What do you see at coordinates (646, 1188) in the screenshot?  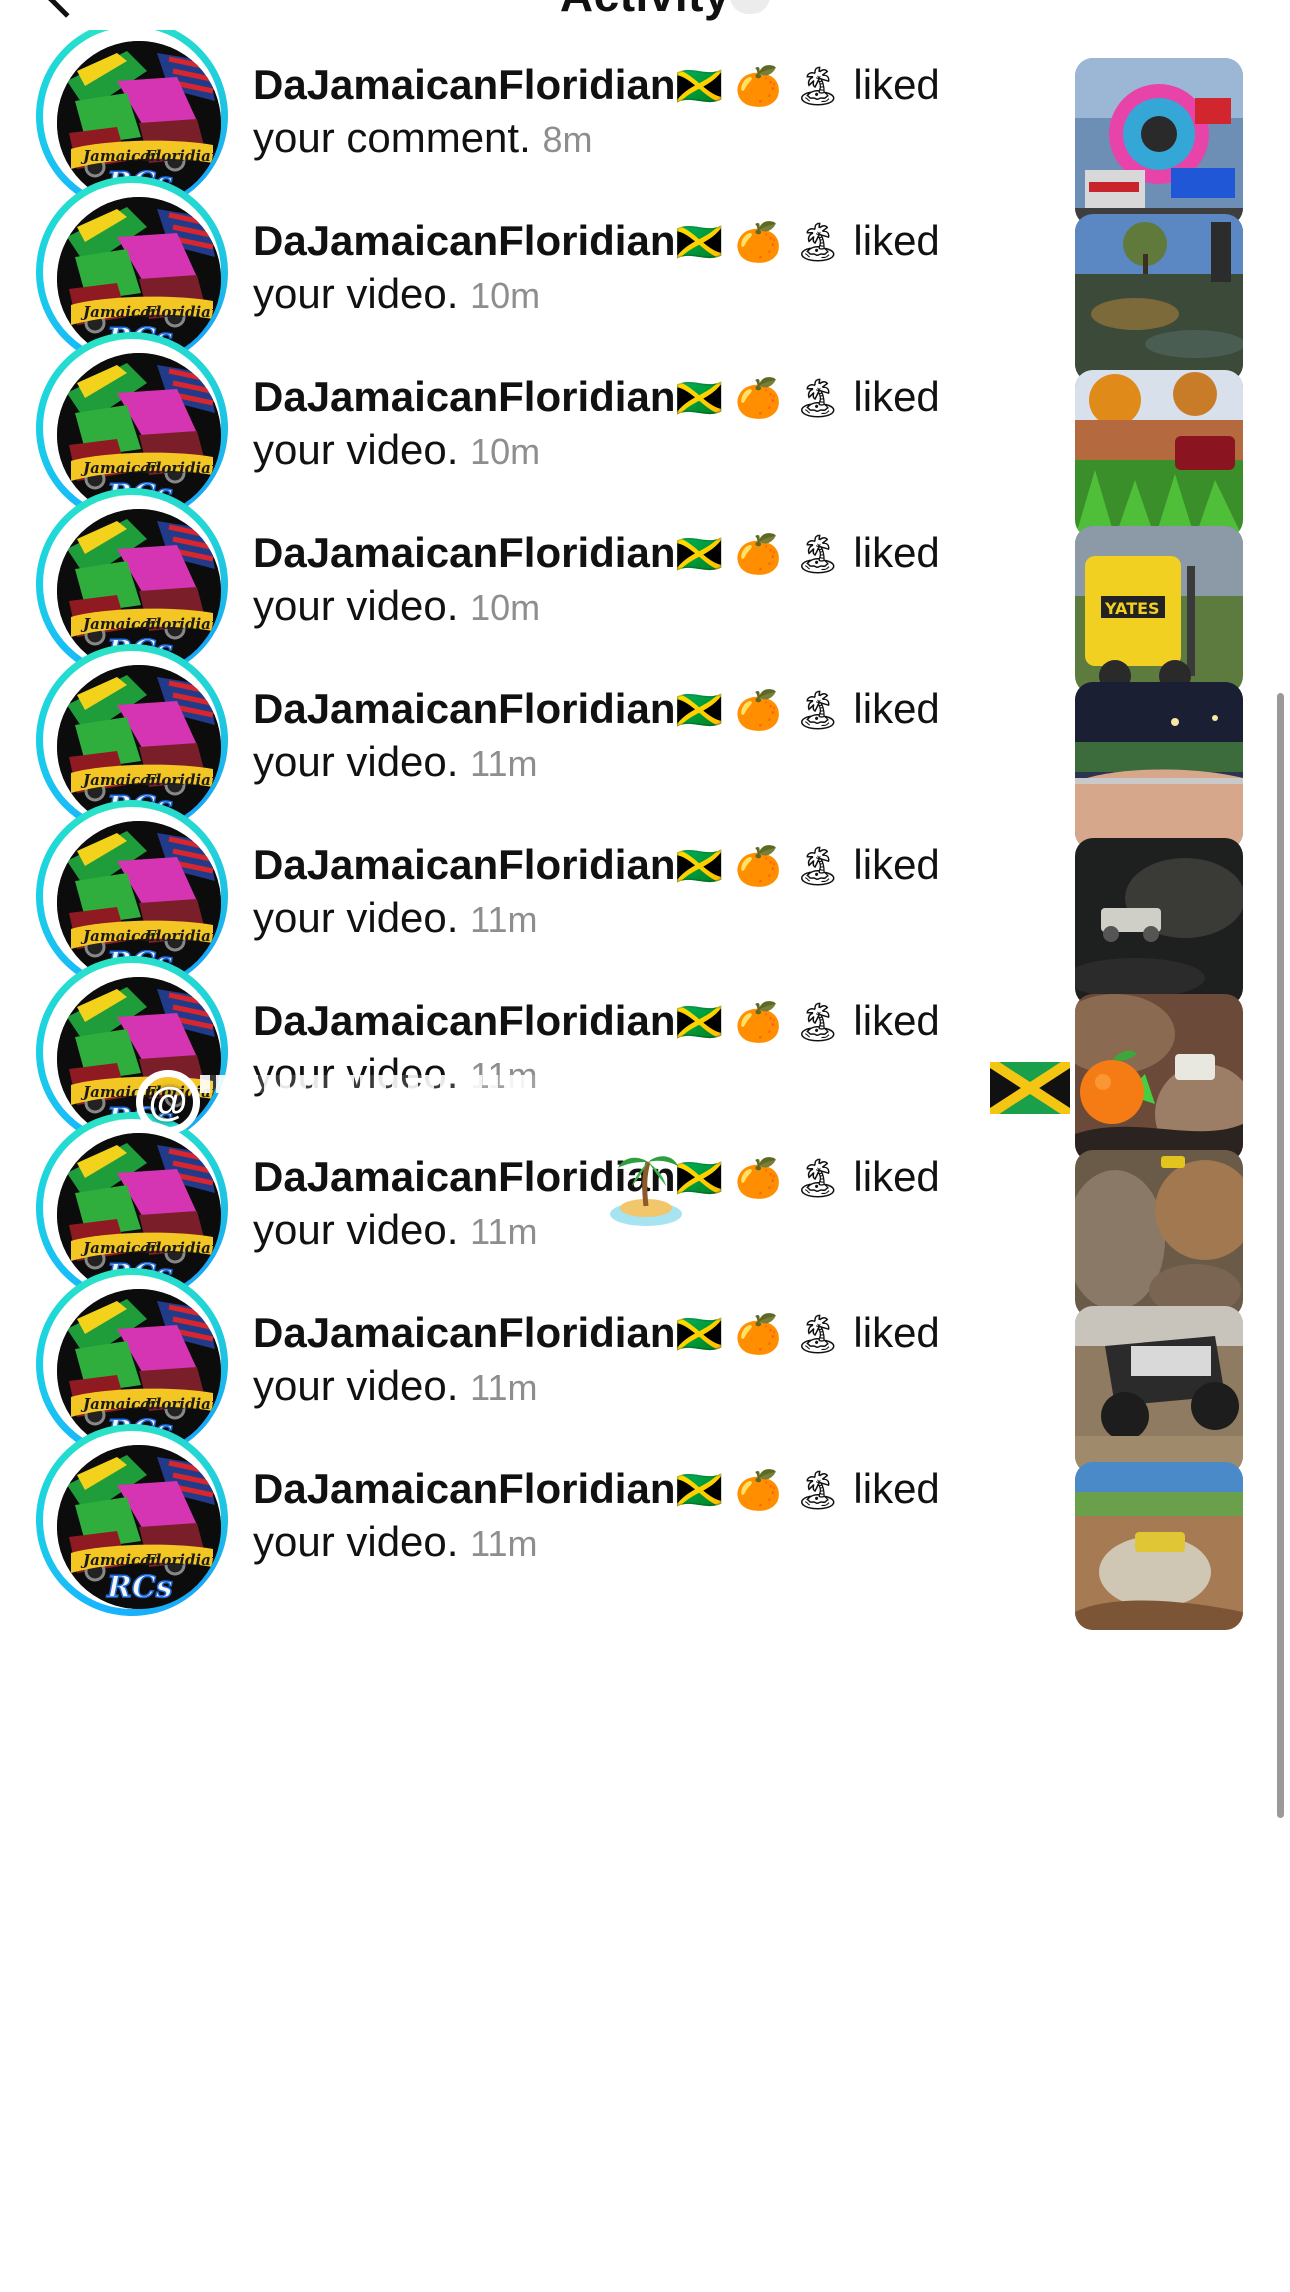 I see `island-icon` at bounding box center [646, 1188].